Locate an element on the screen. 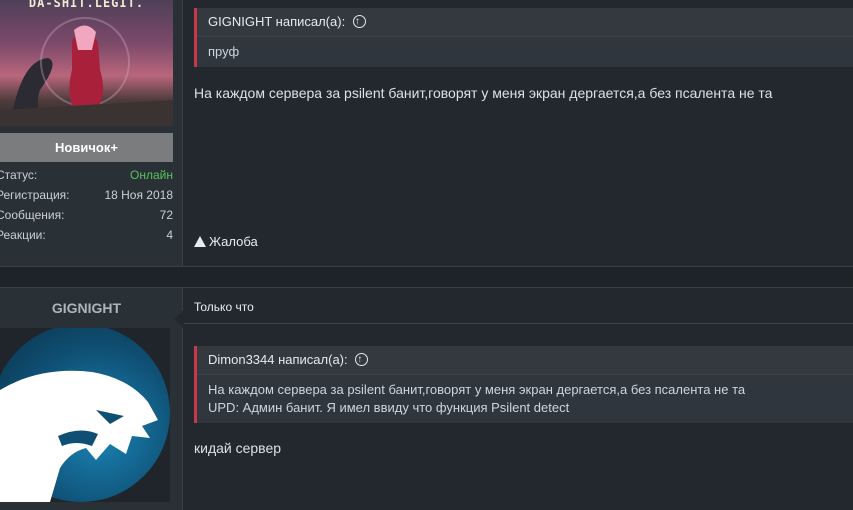 This screenshot has height=510, width=853. stat-messages: Сообщения: 72 is located at coordinates (86, 215).